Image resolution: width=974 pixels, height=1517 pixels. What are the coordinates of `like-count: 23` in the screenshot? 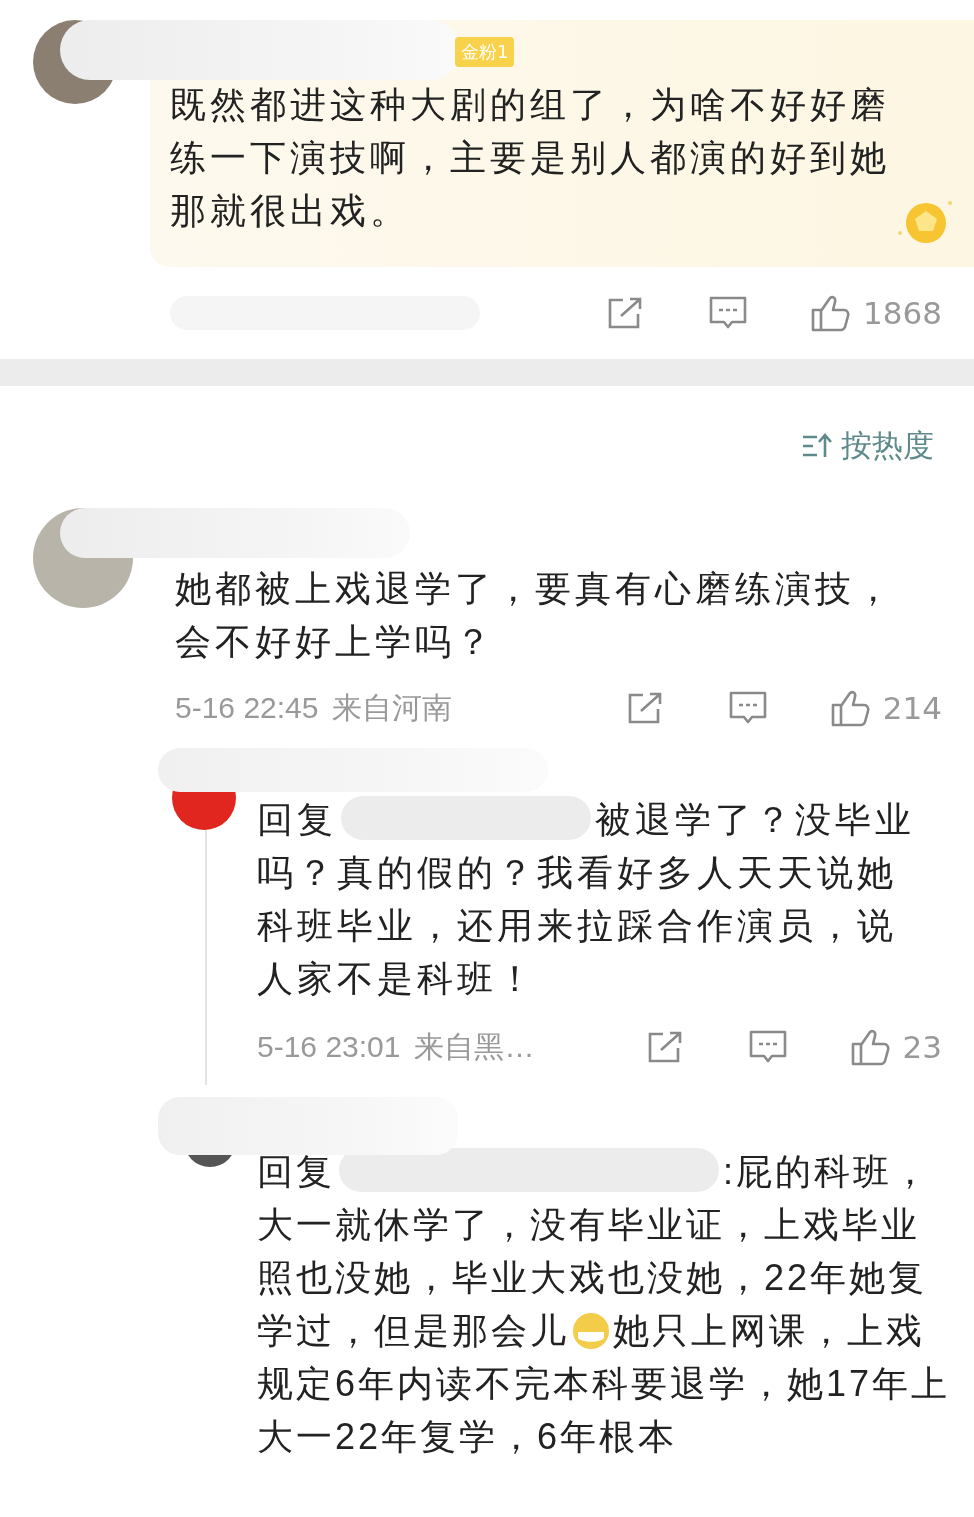 It's located at (922, 1047).